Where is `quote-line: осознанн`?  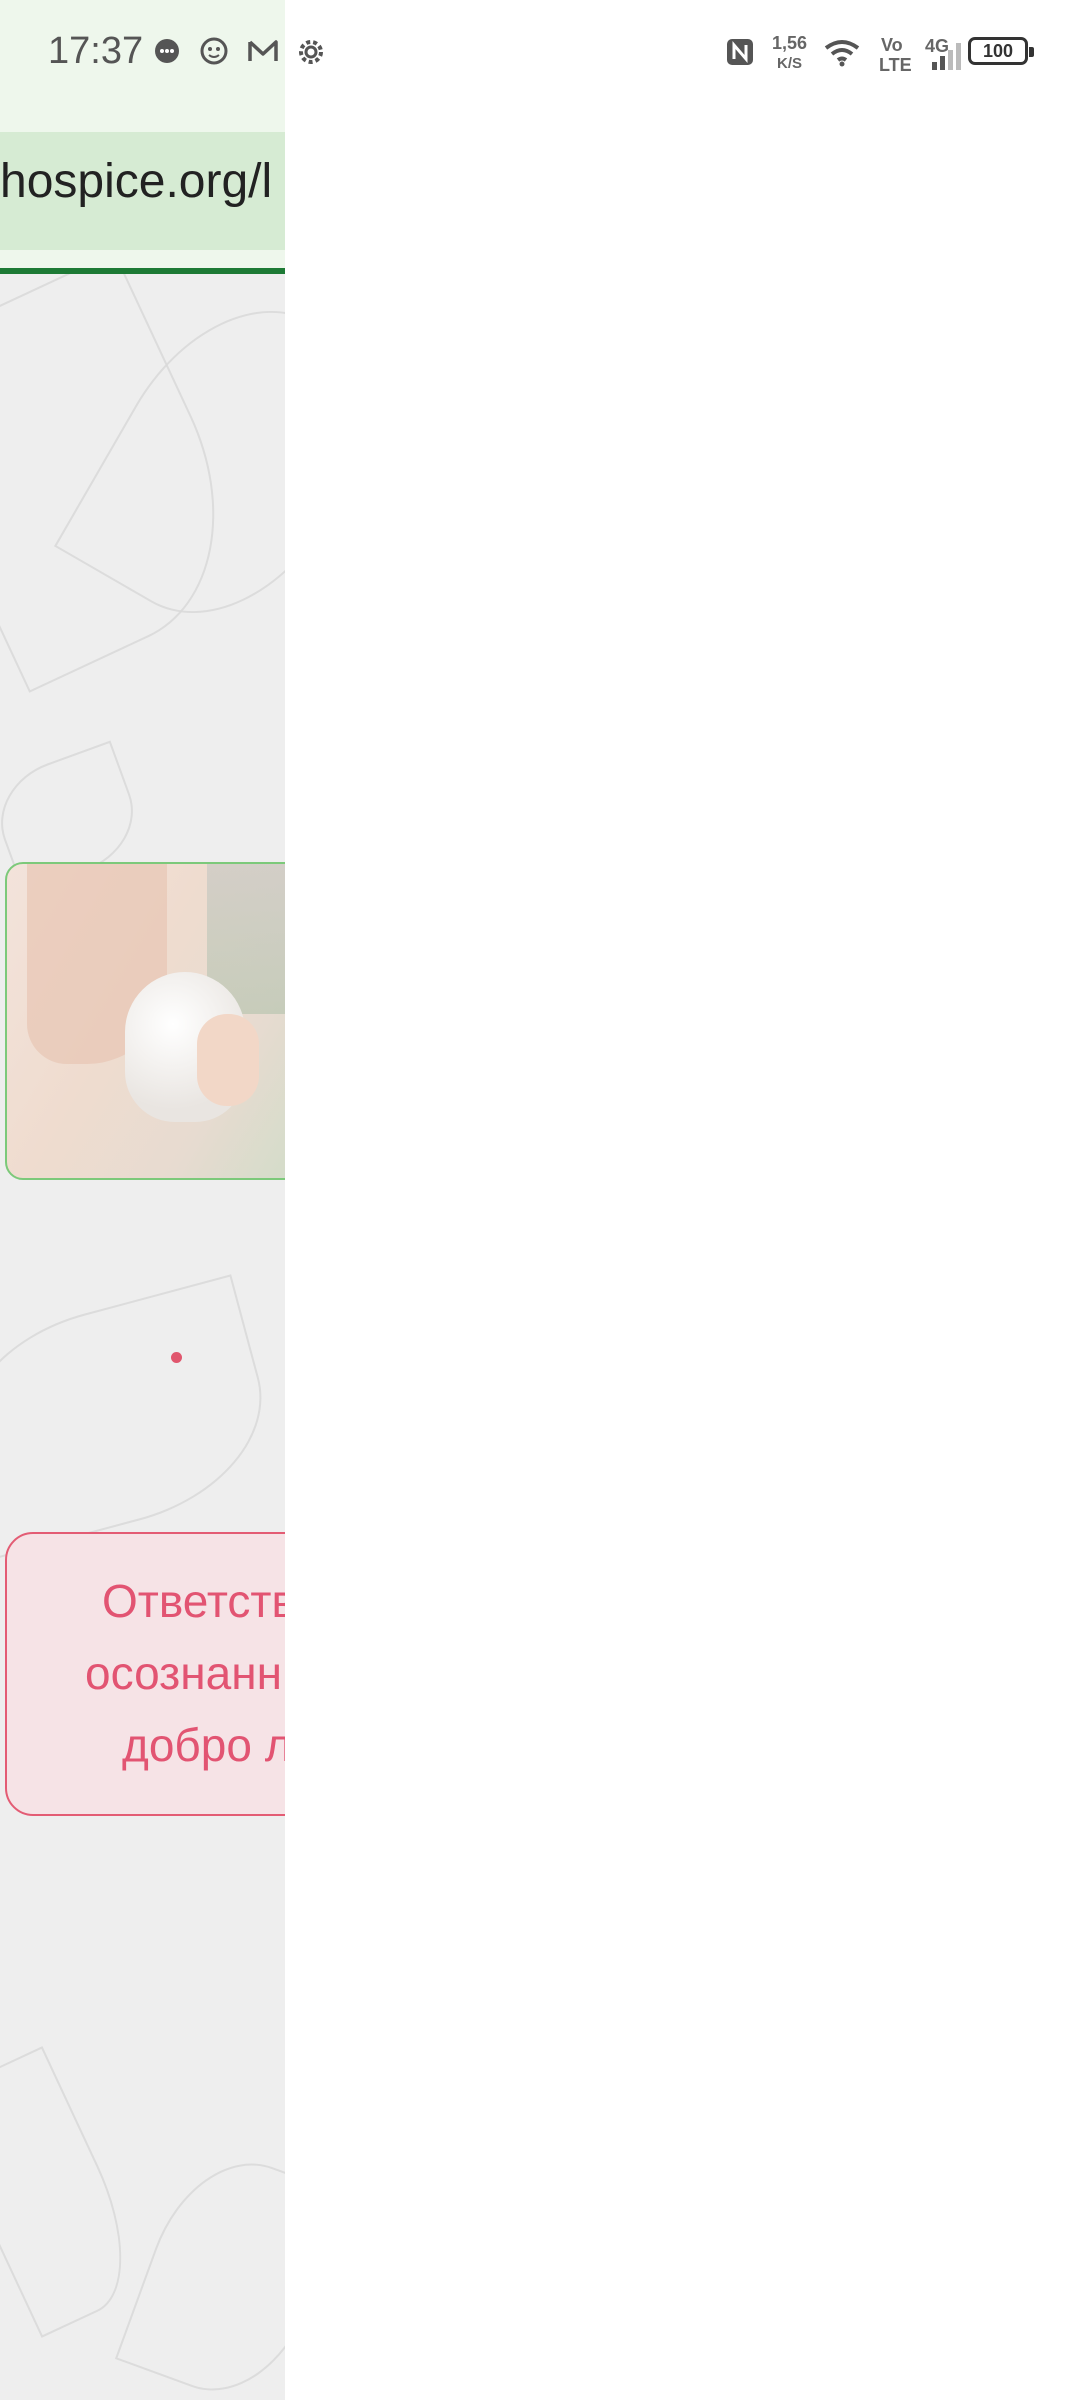 quote-line: осознанн is located at coordinates (184, 1673).